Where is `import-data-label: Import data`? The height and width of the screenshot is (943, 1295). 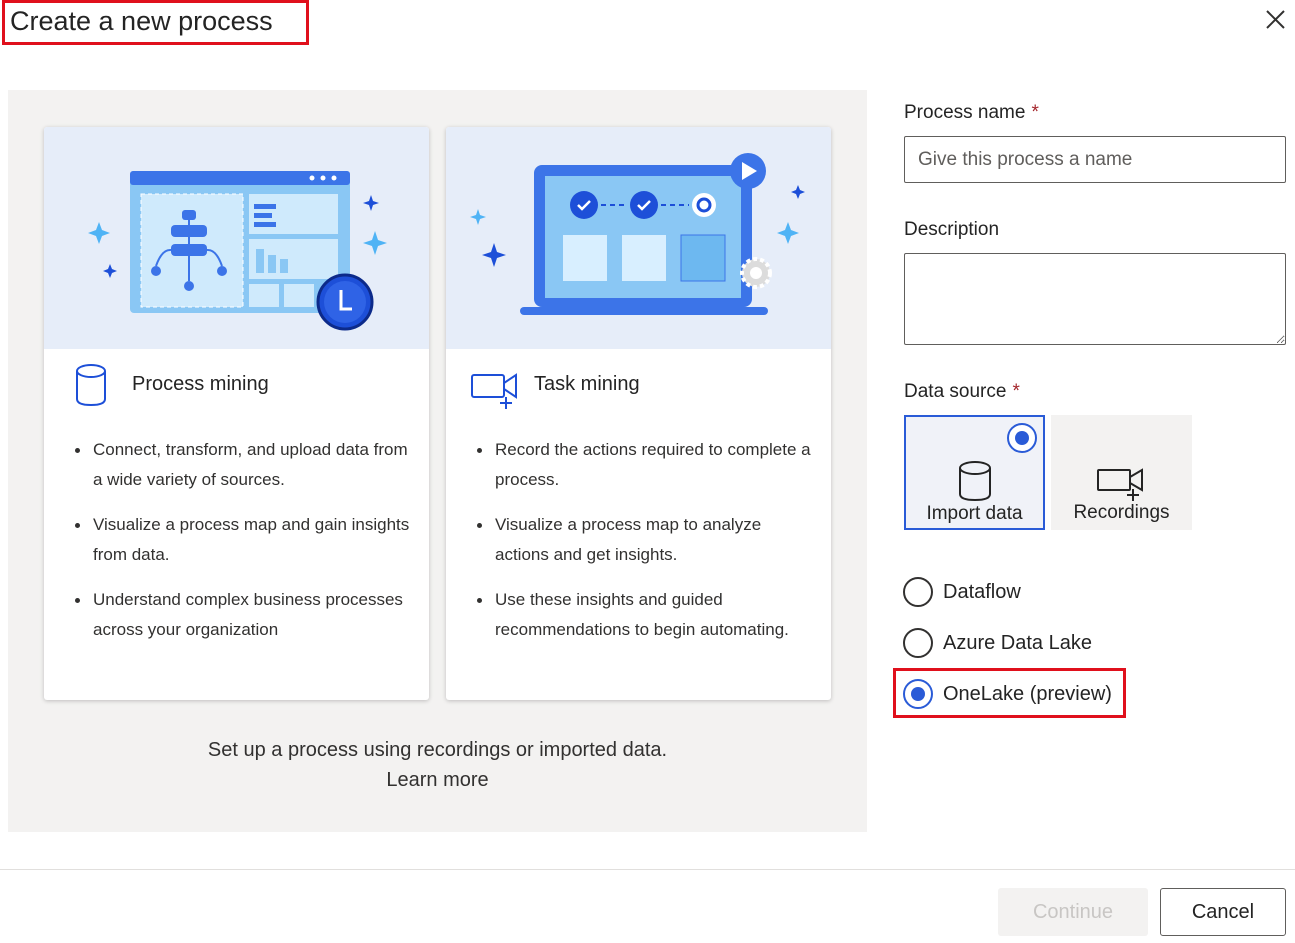
import-data-label: Import data is located at coordinates (974, 513).